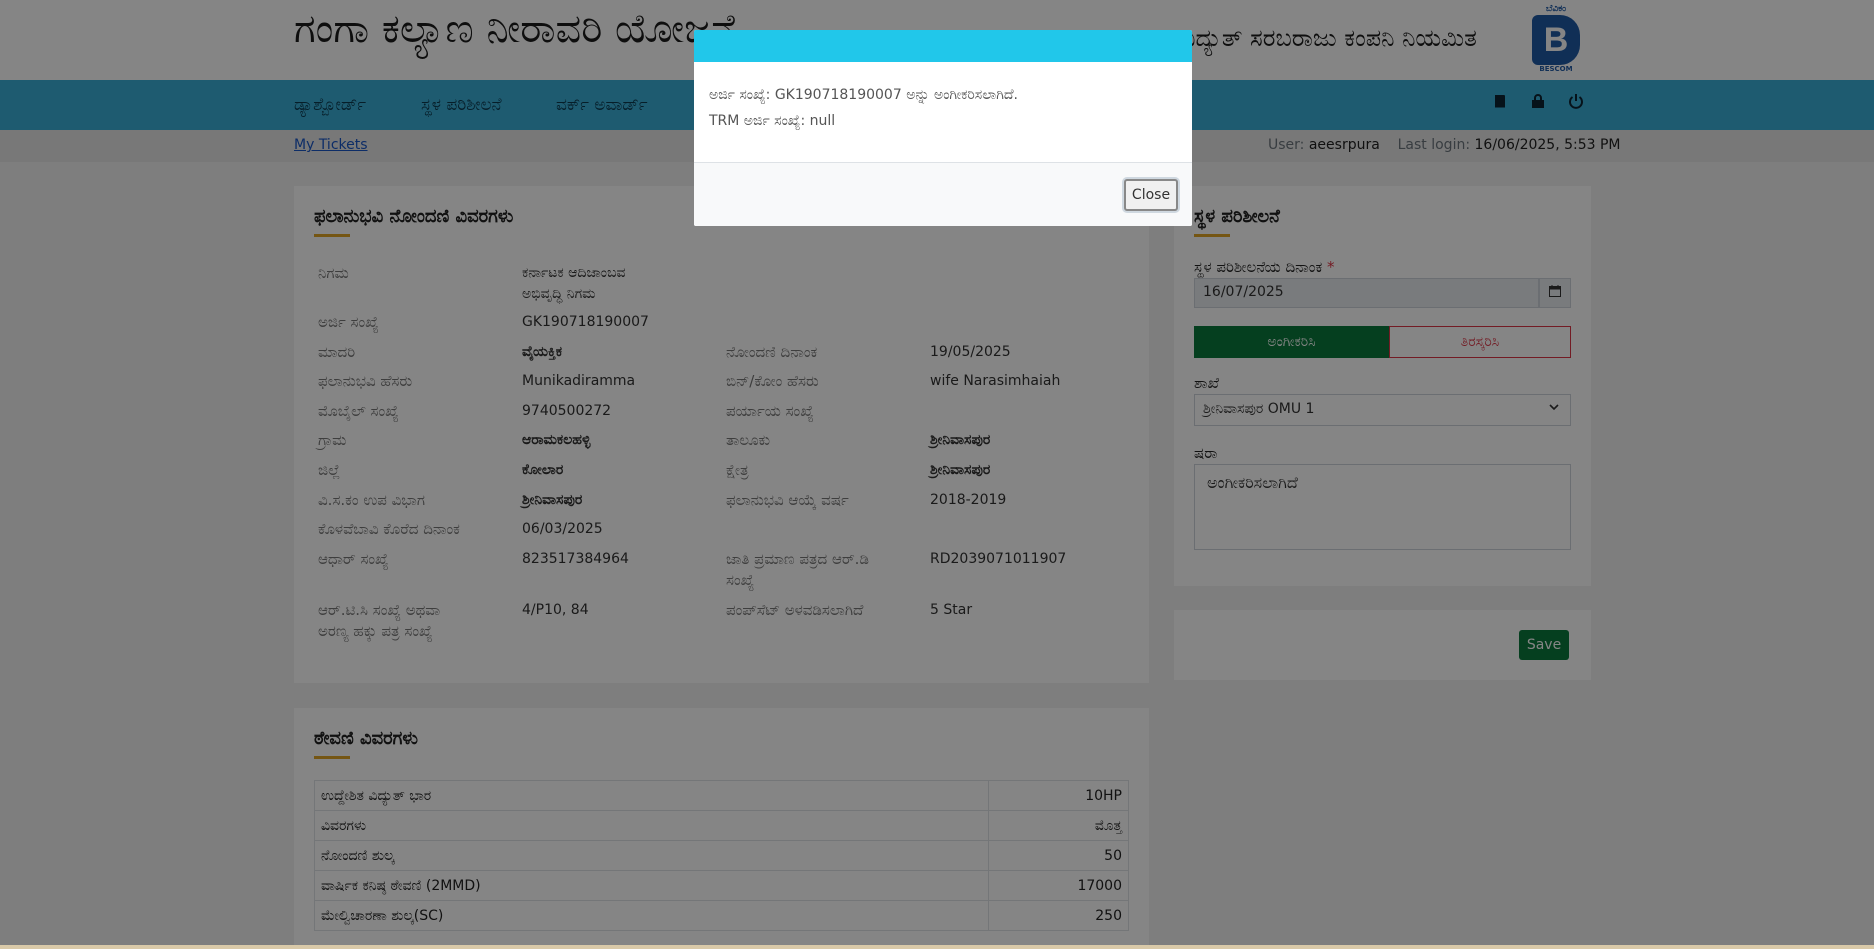  What do you see at coordinates (937, 947) in the screenshot?
I see `bottom-strip` at bounding box center [937, 947].